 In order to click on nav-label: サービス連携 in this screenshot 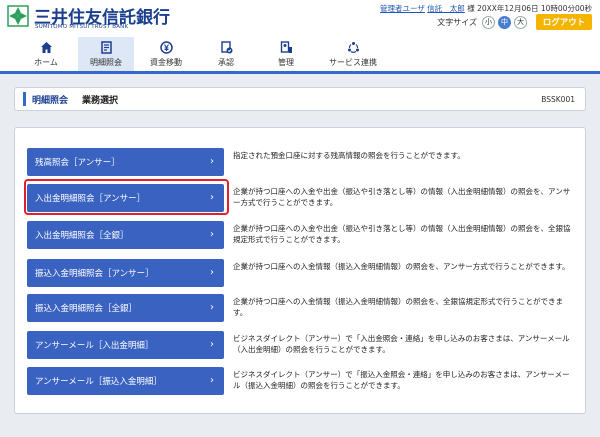, I will do `click(353, 62)`.